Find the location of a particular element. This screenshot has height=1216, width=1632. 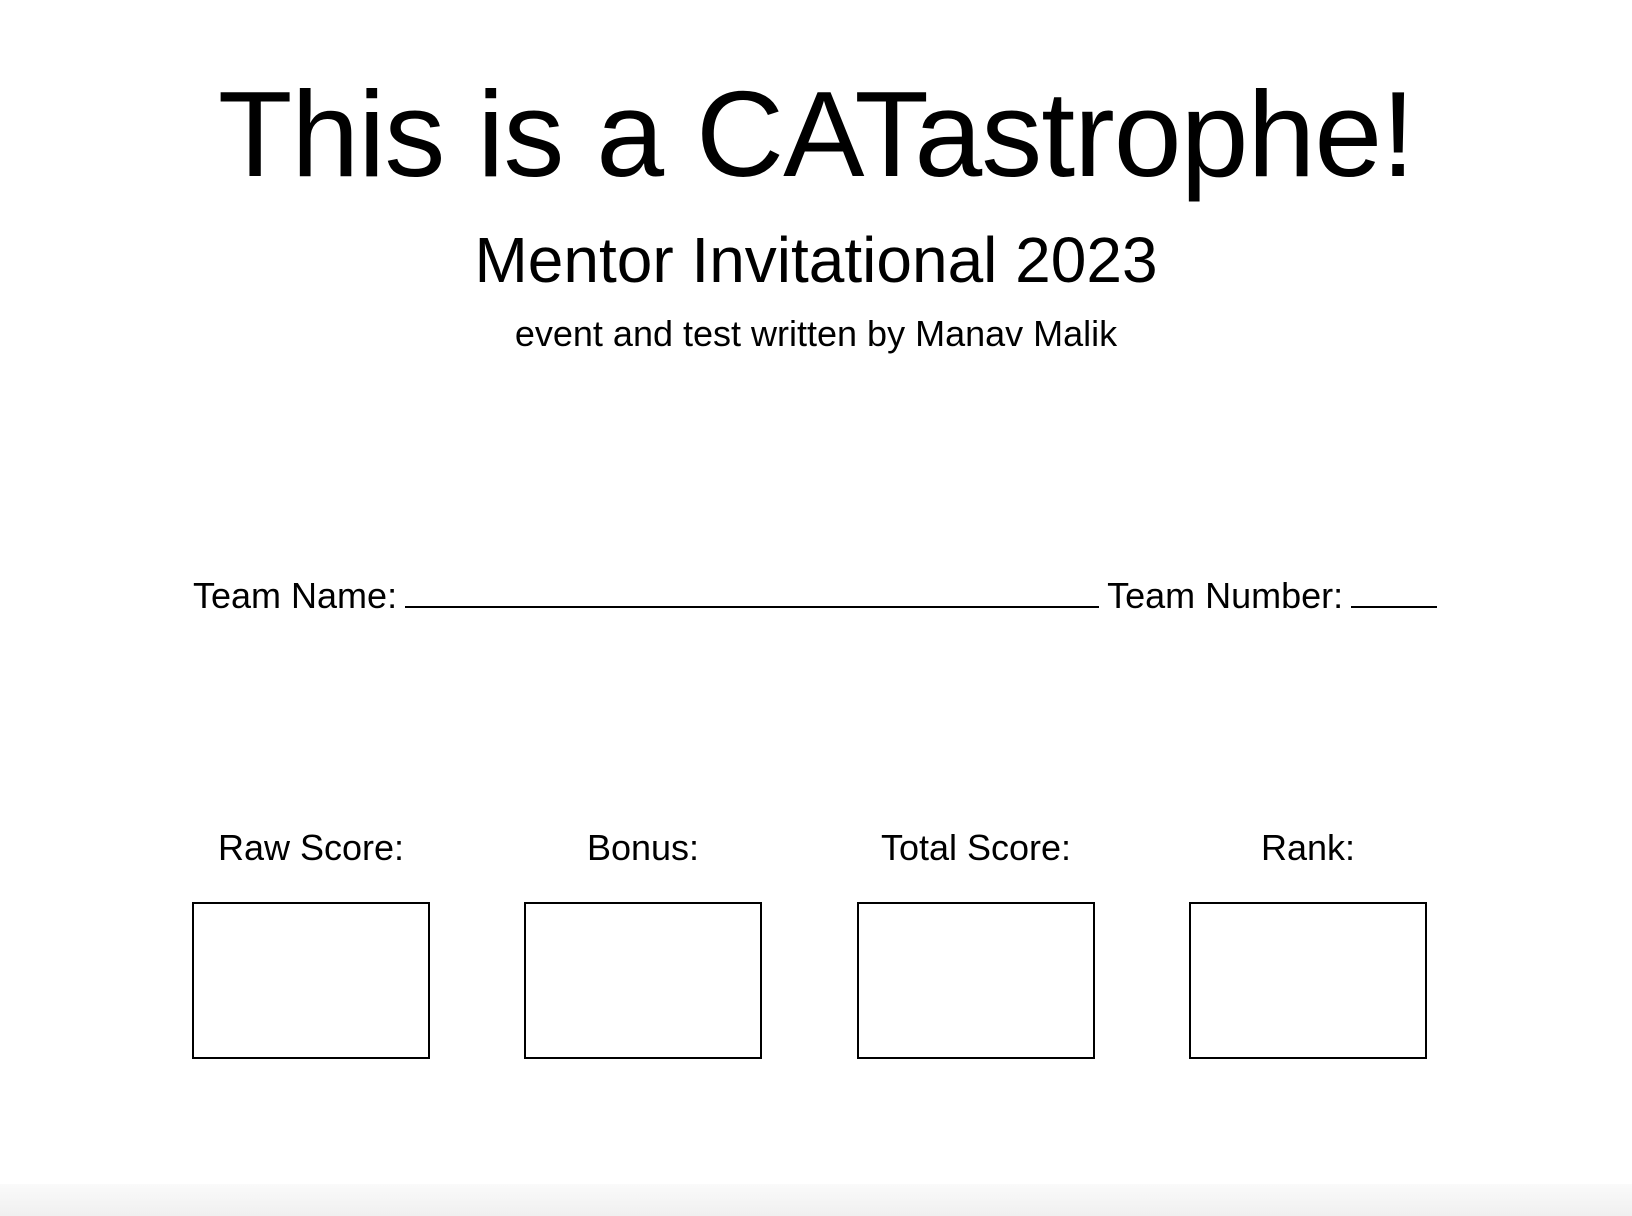

team-info-line: Team Name: Team Number: is located at coordinates (818, 594).